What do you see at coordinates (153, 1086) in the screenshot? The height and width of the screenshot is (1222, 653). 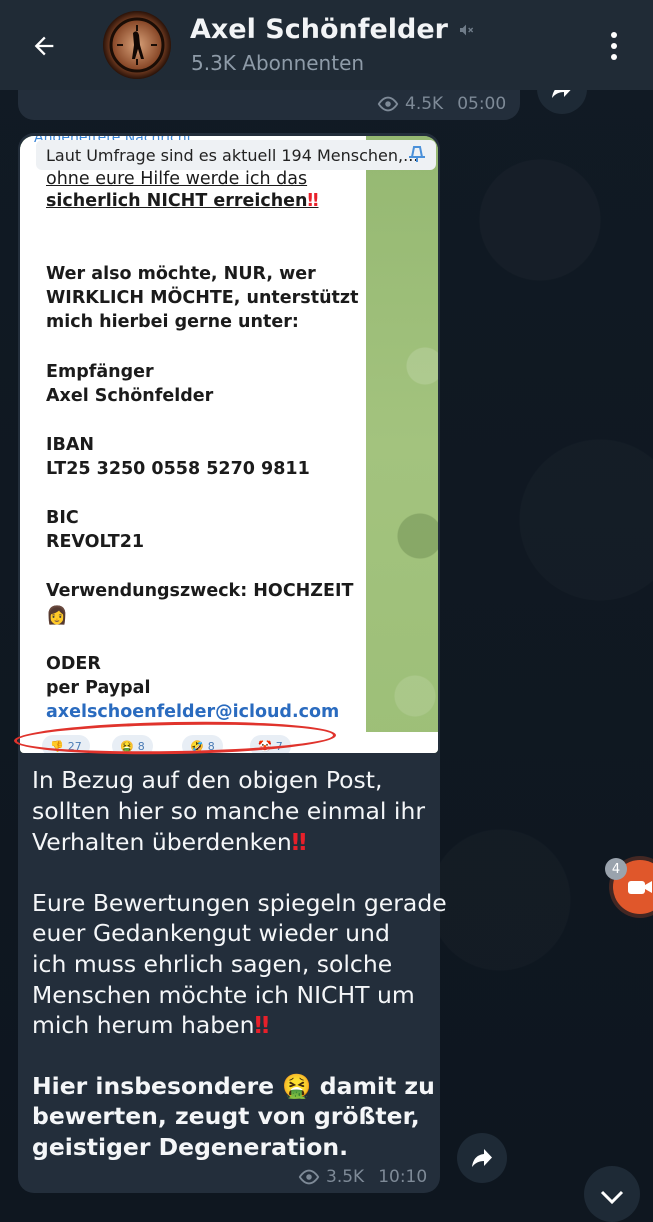 I see `message-text-segment: Hier insbesondere` at bounding box center [153, 1086].